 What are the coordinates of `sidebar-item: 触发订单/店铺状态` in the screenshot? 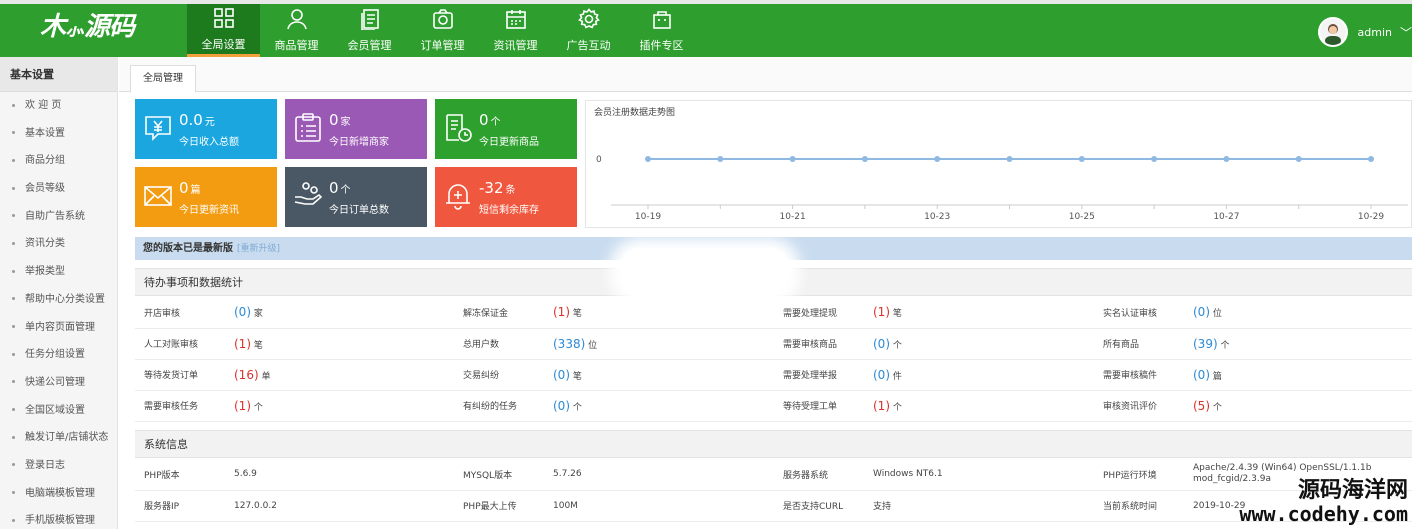 It's located at (58, 438).